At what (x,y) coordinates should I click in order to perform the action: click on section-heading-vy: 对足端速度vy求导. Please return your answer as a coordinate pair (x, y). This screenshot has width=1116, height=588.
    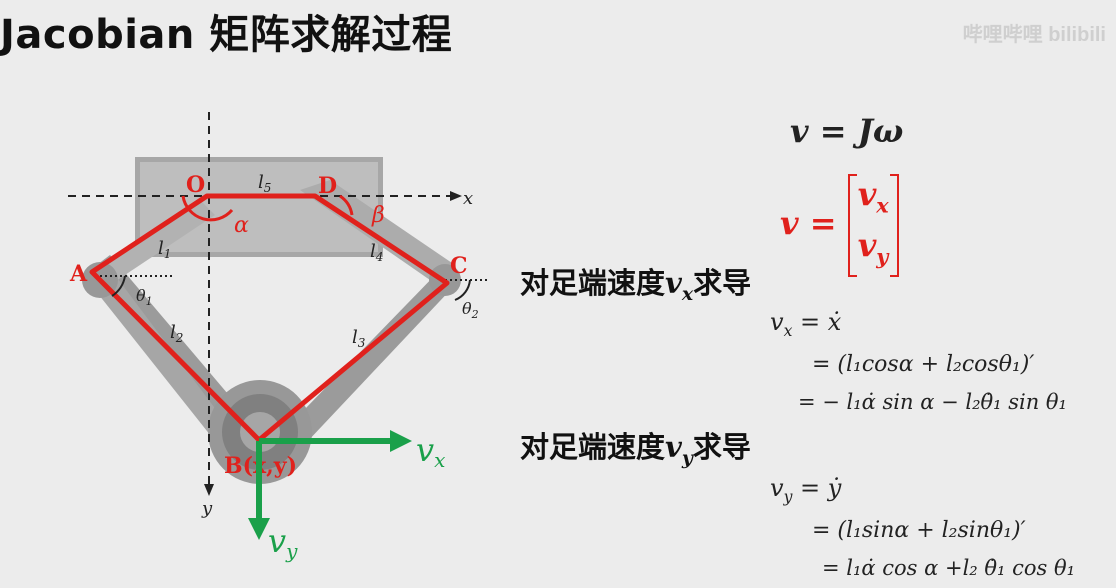
    Looking at the image, I should click on (635, 449).